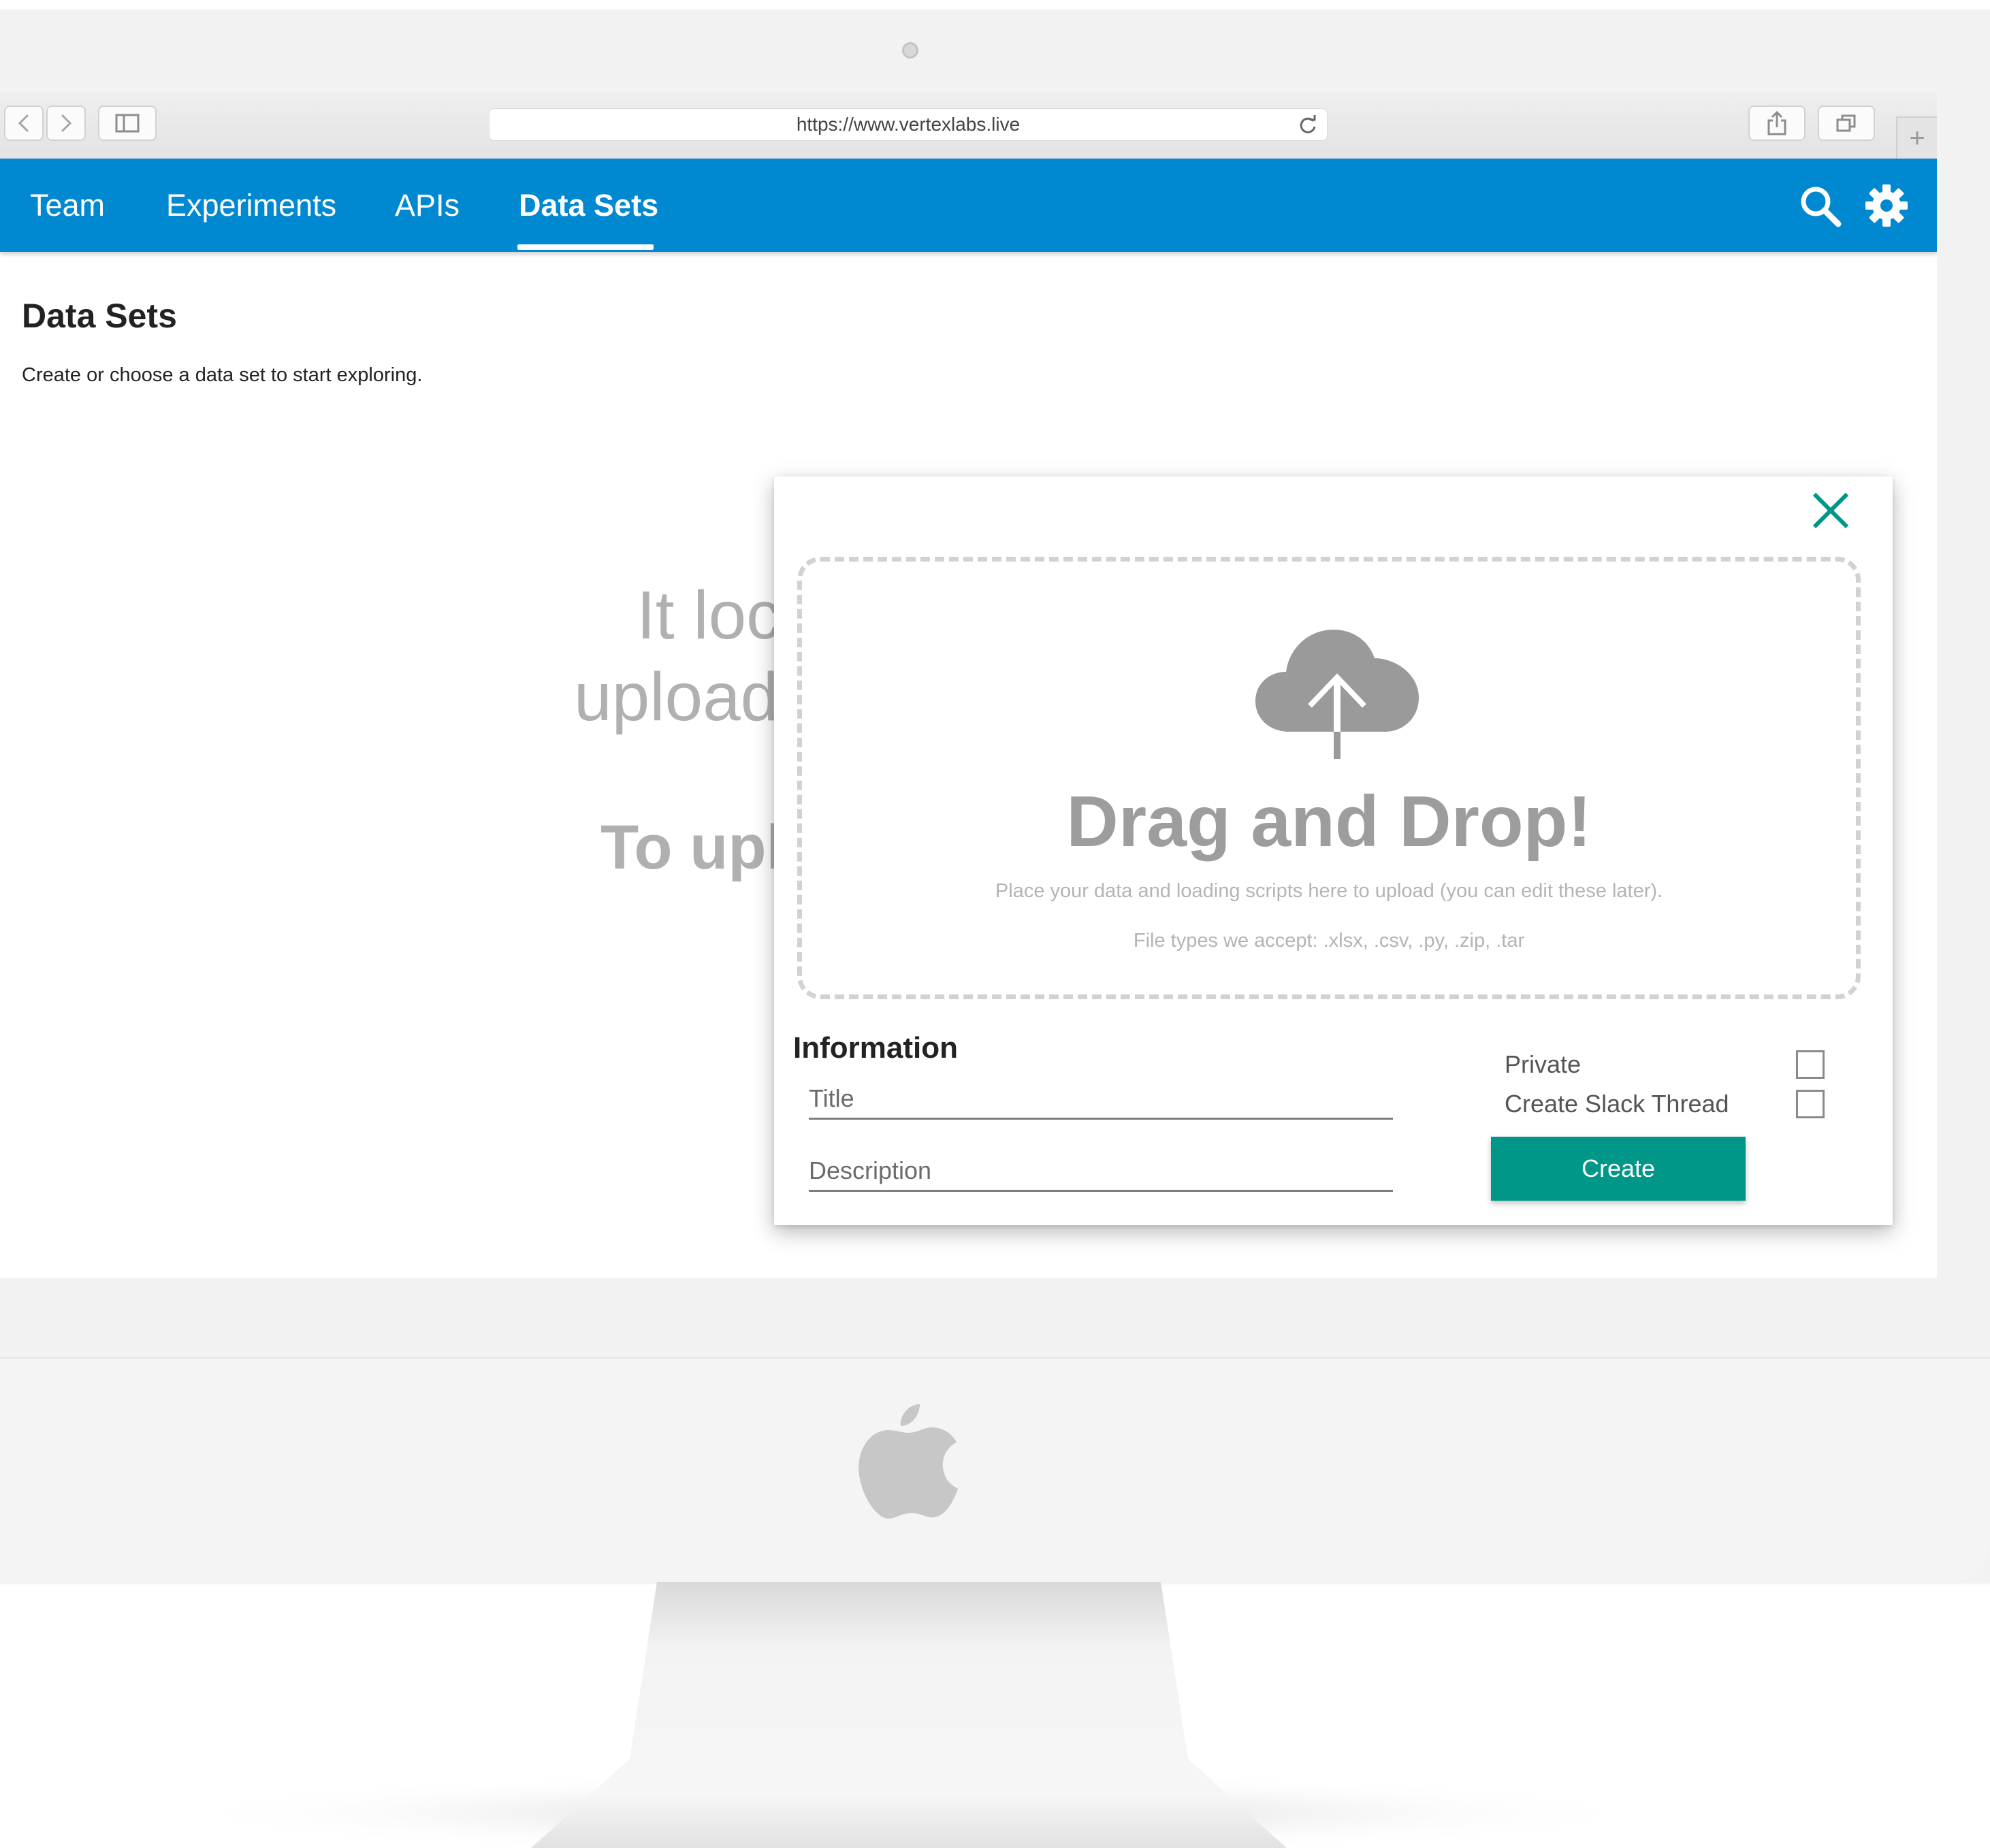 The width and height of the screenshot is (1990, 1848). I want to click on reload-icon, so click(1308, 125).